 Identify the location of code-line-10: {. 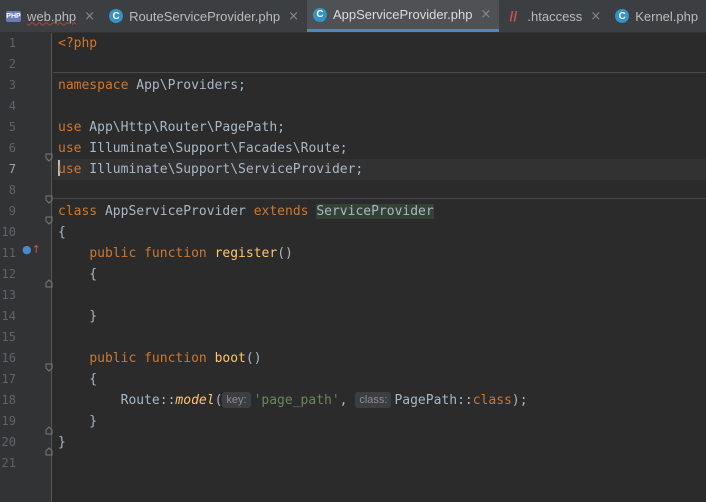
(379, 232).